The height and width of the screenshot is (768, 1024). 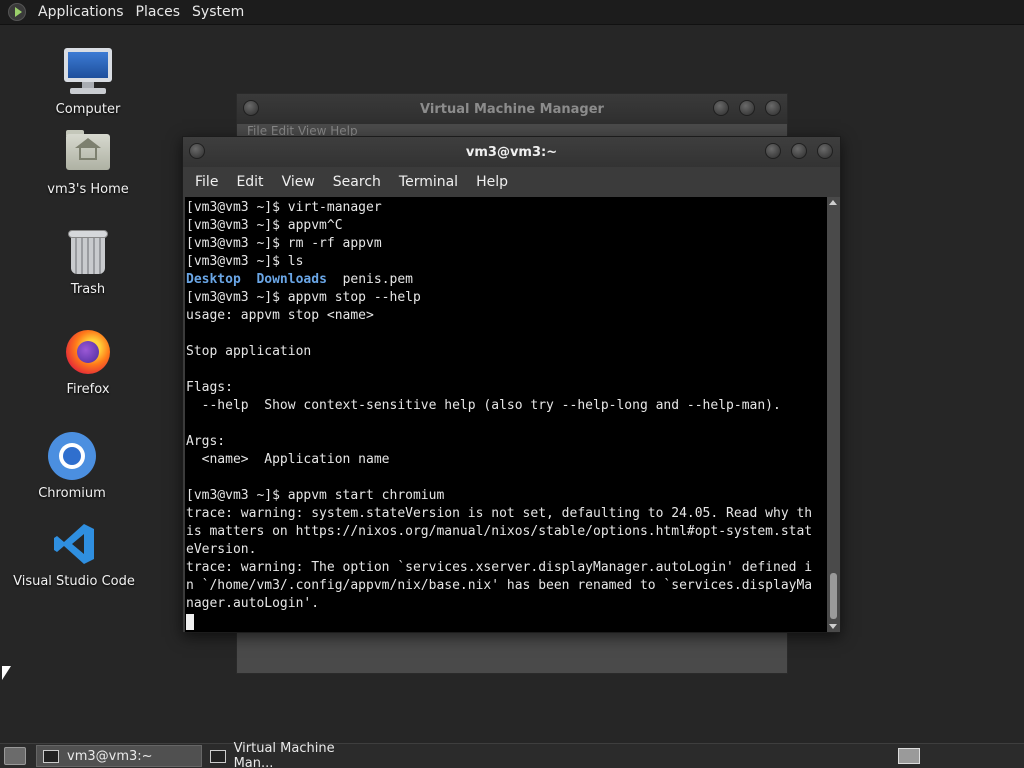 What do you see at coordinates (909, 756) in the screenshot?
I see `workspace-switcher-button` at bounding box center [909, 756].